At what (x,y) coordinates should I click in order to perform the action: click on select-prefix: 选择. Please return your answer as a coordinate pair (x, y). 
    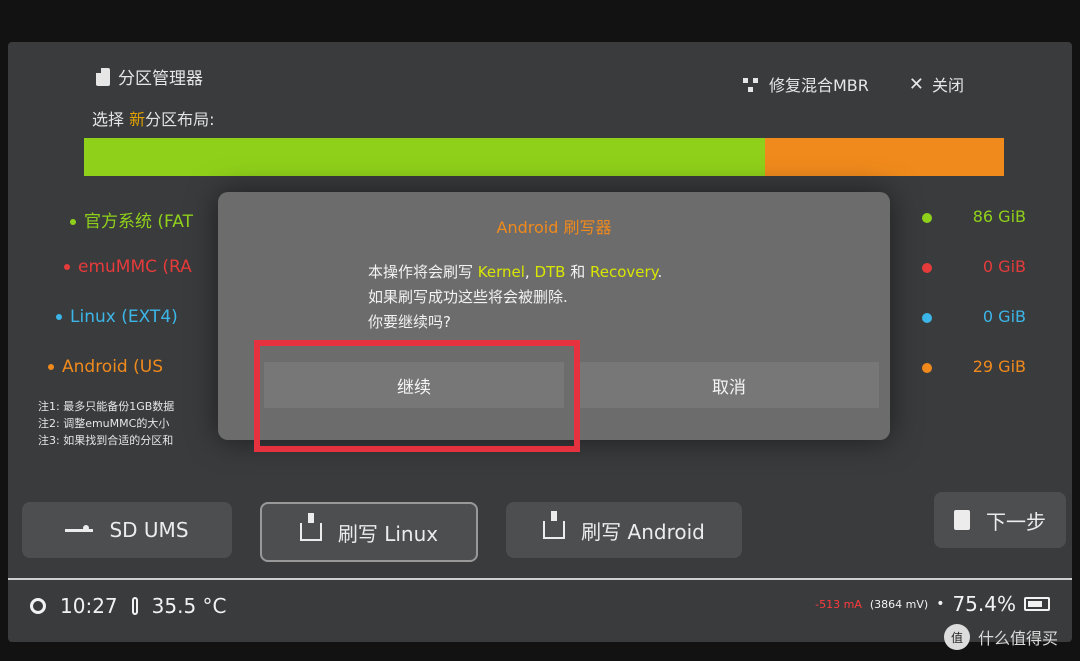
    Looking at the image, I should click on (111, 119).